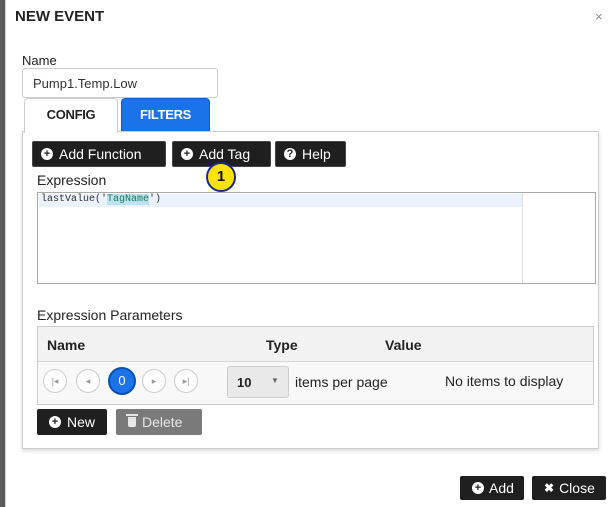 This screenshot has height=507, width=611. Describe the element at coordinates (315, 344) in the screenshot. I see `grid-header: Name Type Value` at that location.